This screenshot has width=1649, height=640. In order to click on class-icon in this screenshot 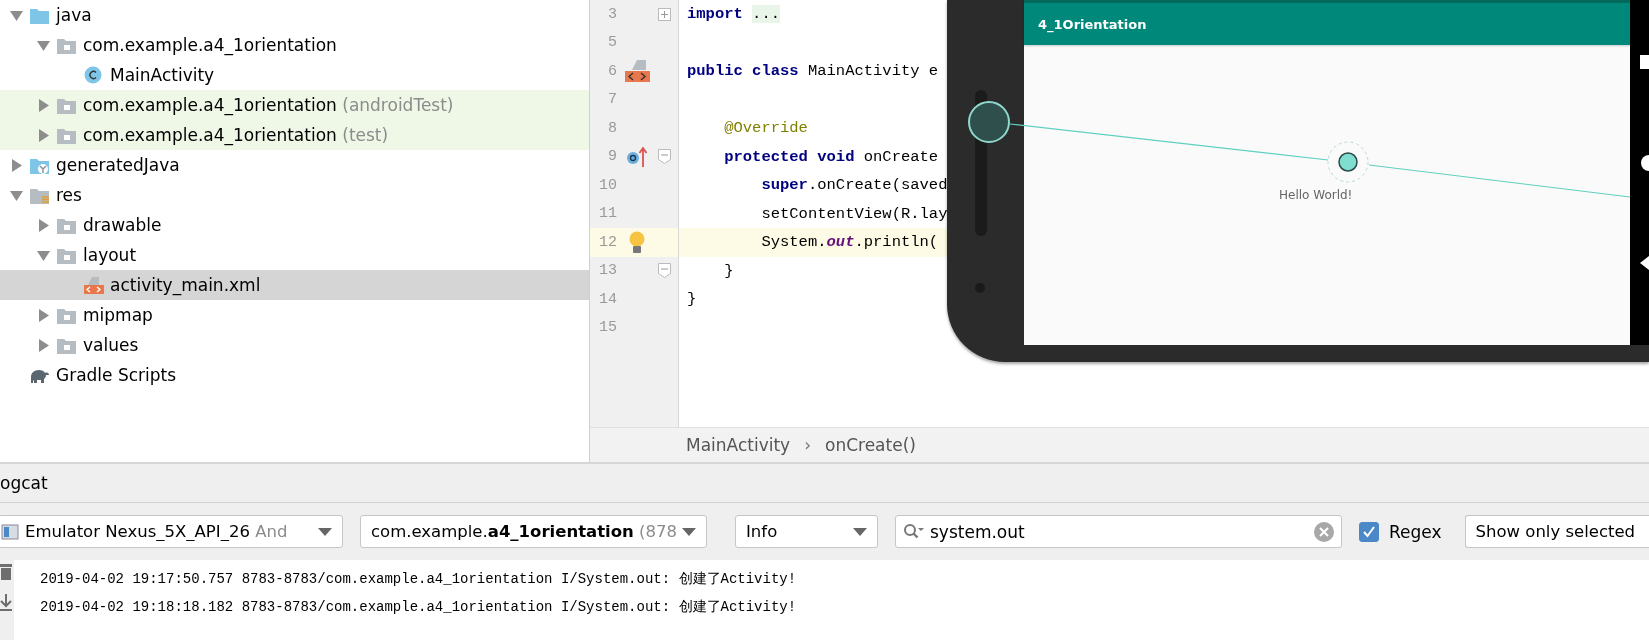, I will do `click(93, 75)`.